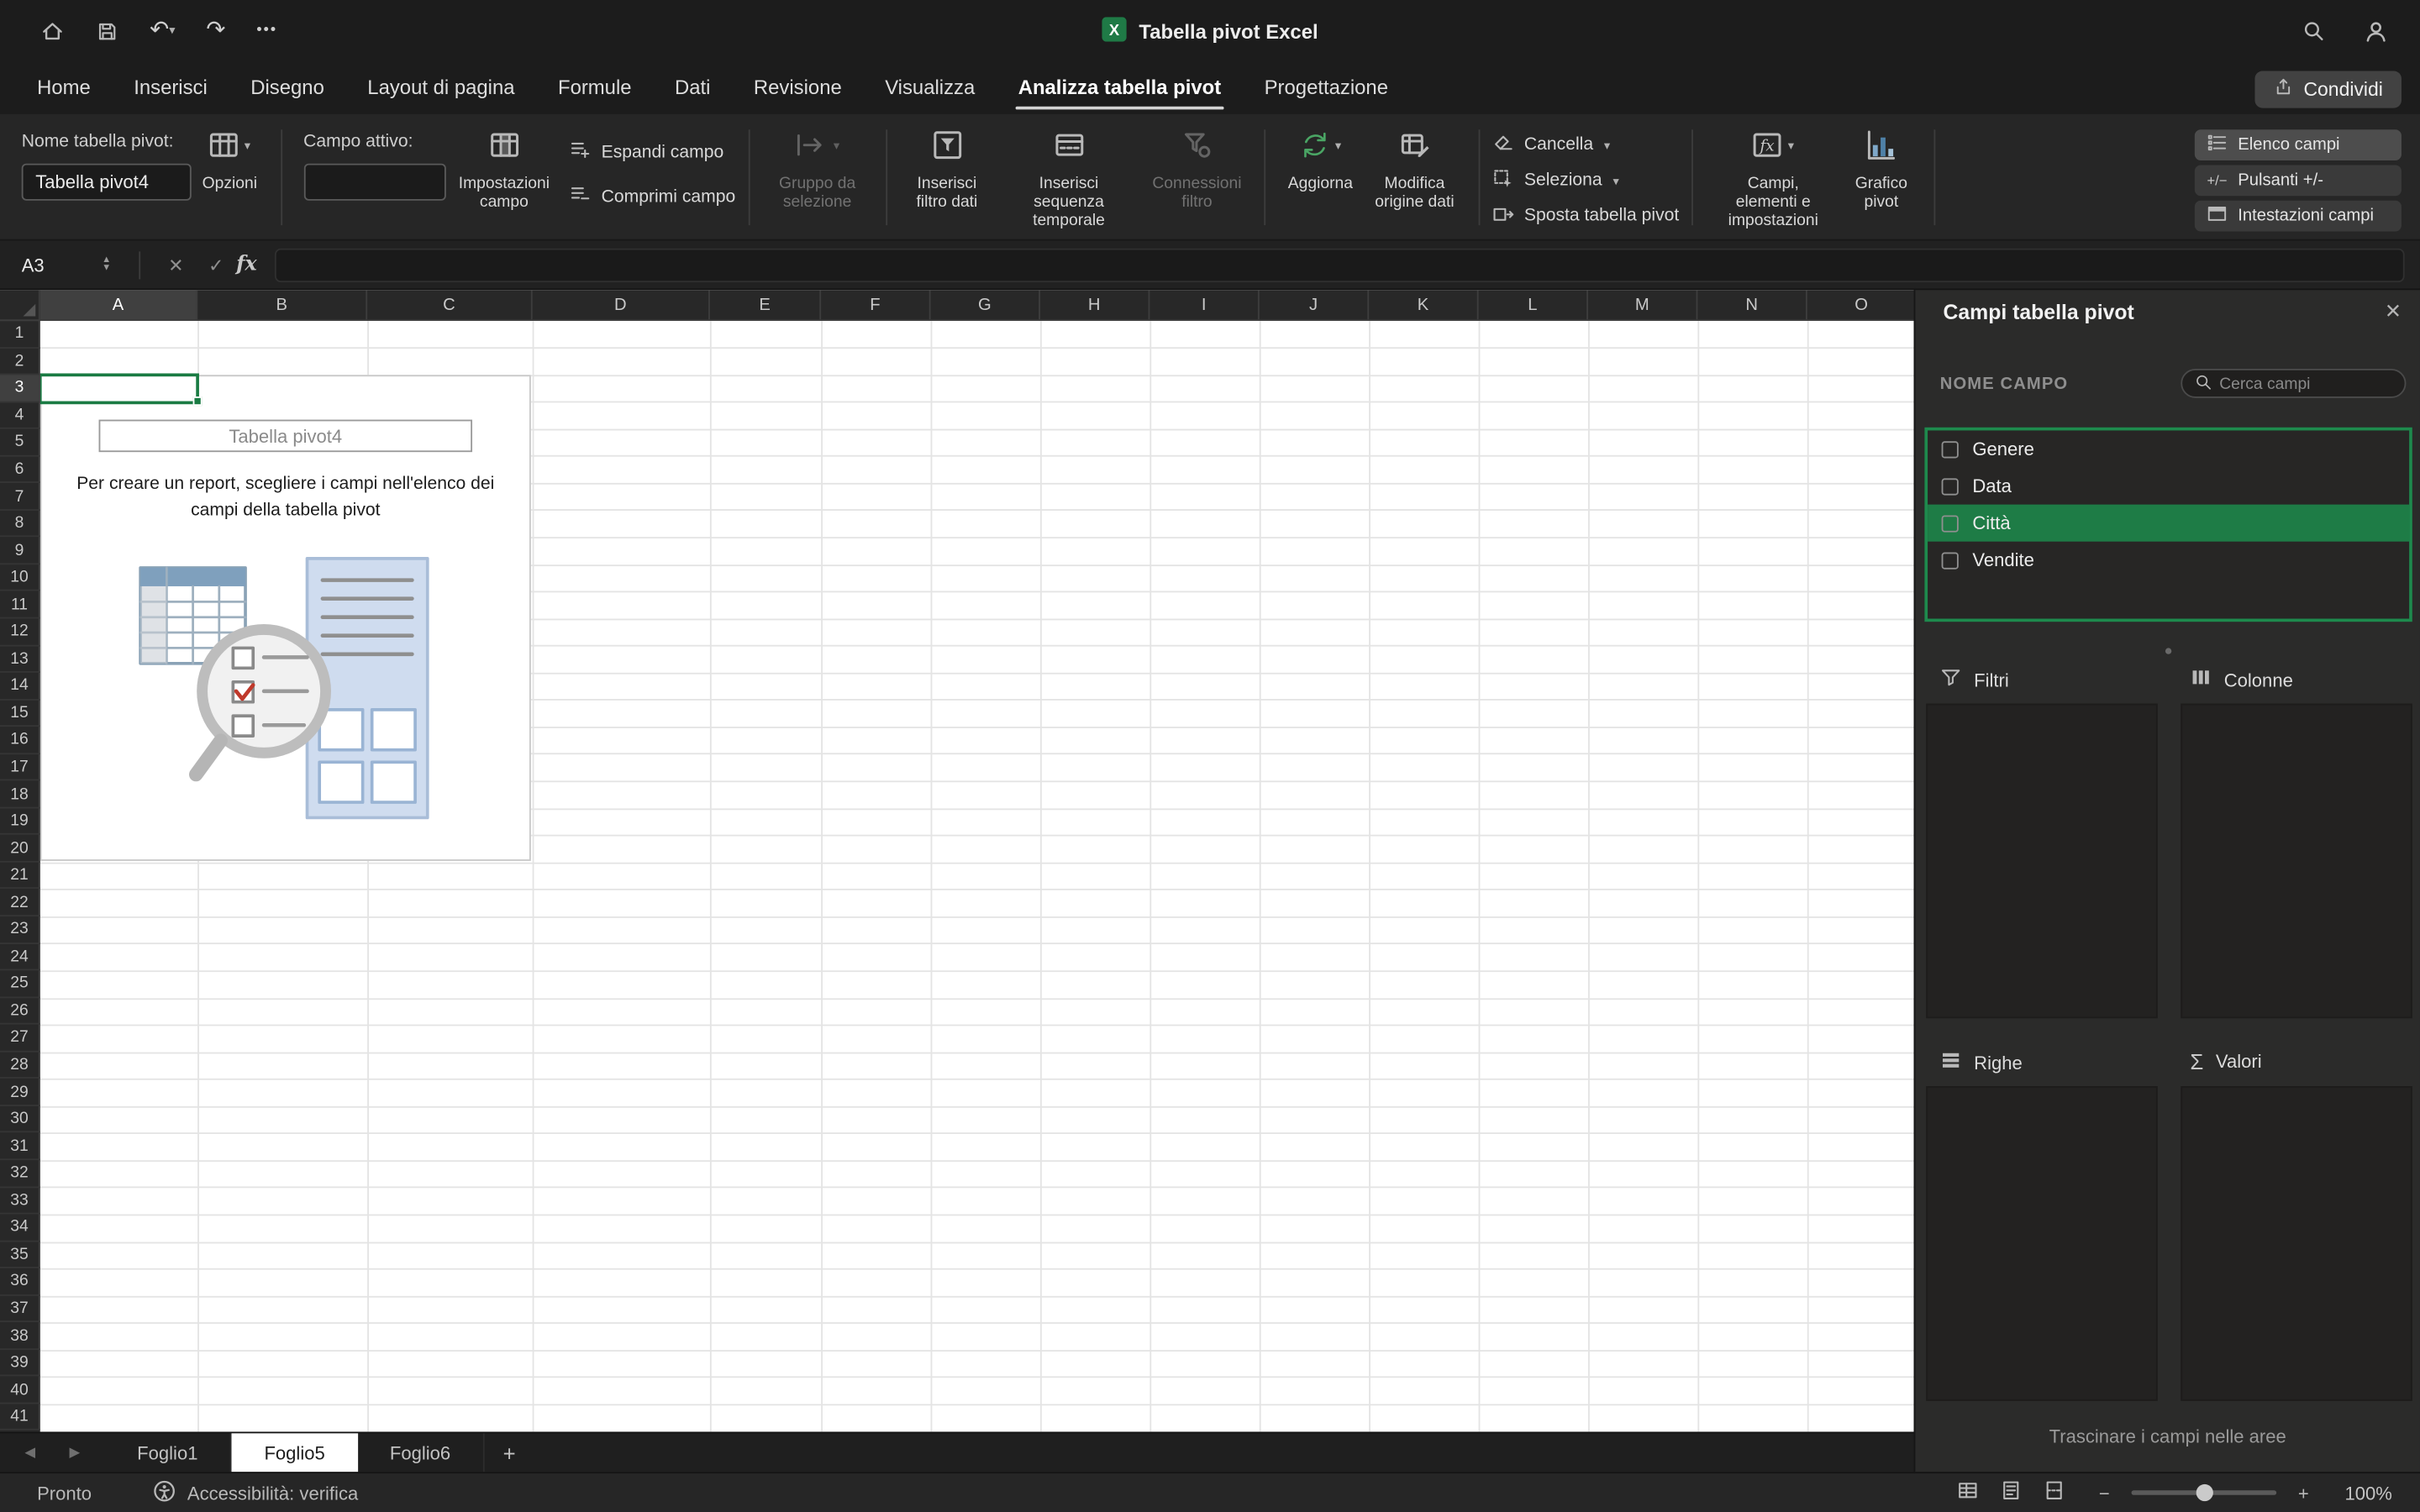 This screenshot has height=1512, width=2420. What do you see at coordinates (2011, 1492) in the screenshot?
I see `page-layout-view-icon` at bounding box center [2011, 1492].